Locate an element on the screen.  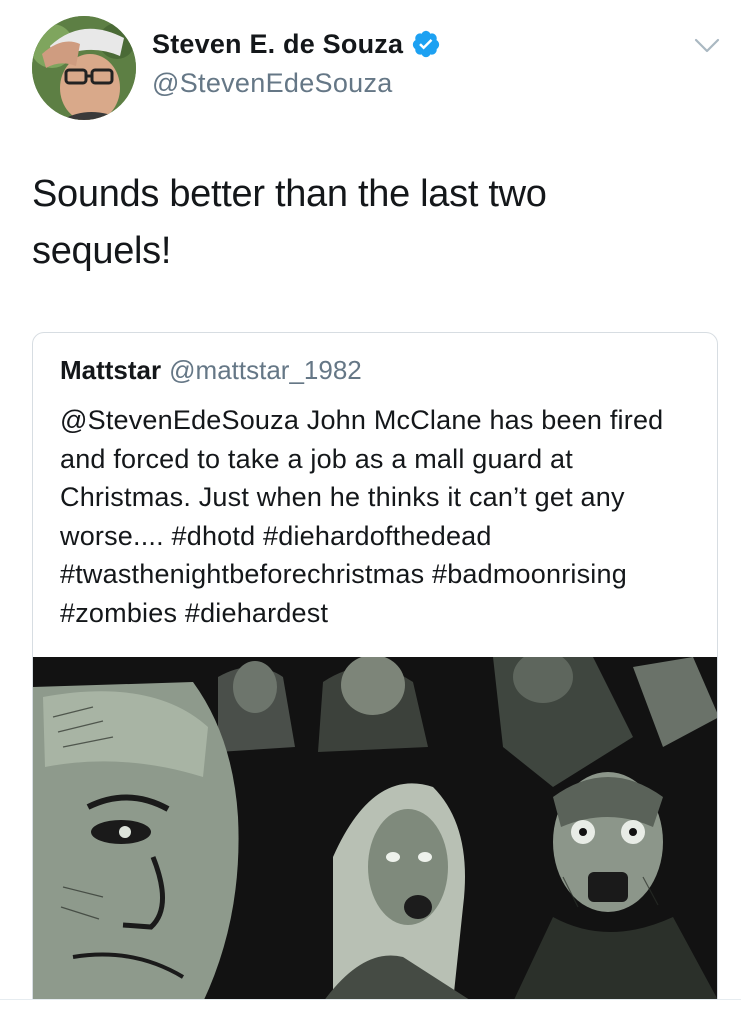
quoted-tweet-header: Mattstar @mattstar_1982 is located at coordinates (211, 370).